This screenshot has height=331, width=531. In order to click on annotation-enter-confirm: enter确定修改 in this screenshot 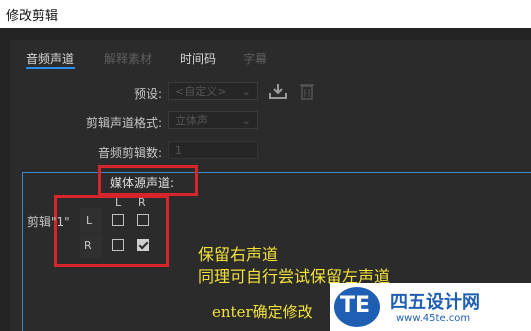, I will do `click(262, 312)`.